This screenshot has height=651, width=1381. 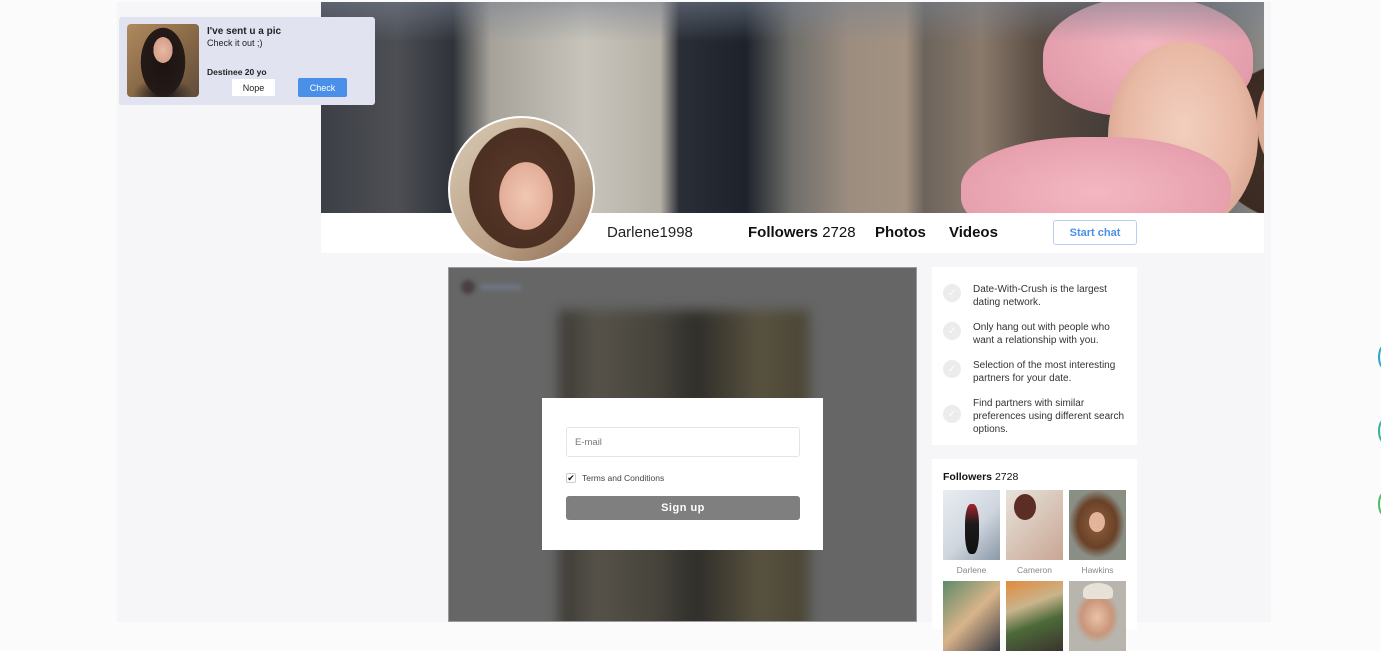 What do you see at coordinates (968, 477) in the screenshot?
I see `followers-panel-label: Followers` at bounding box center [968, 477].